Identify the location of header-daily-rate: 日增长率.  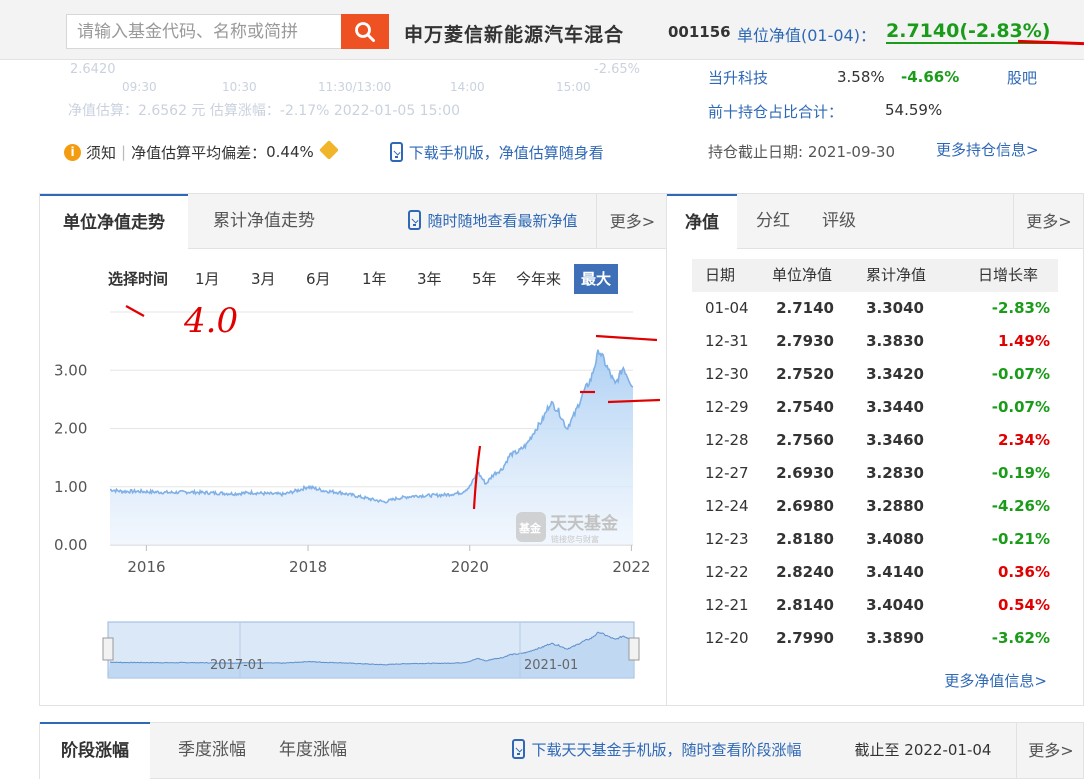
(1007, 275).